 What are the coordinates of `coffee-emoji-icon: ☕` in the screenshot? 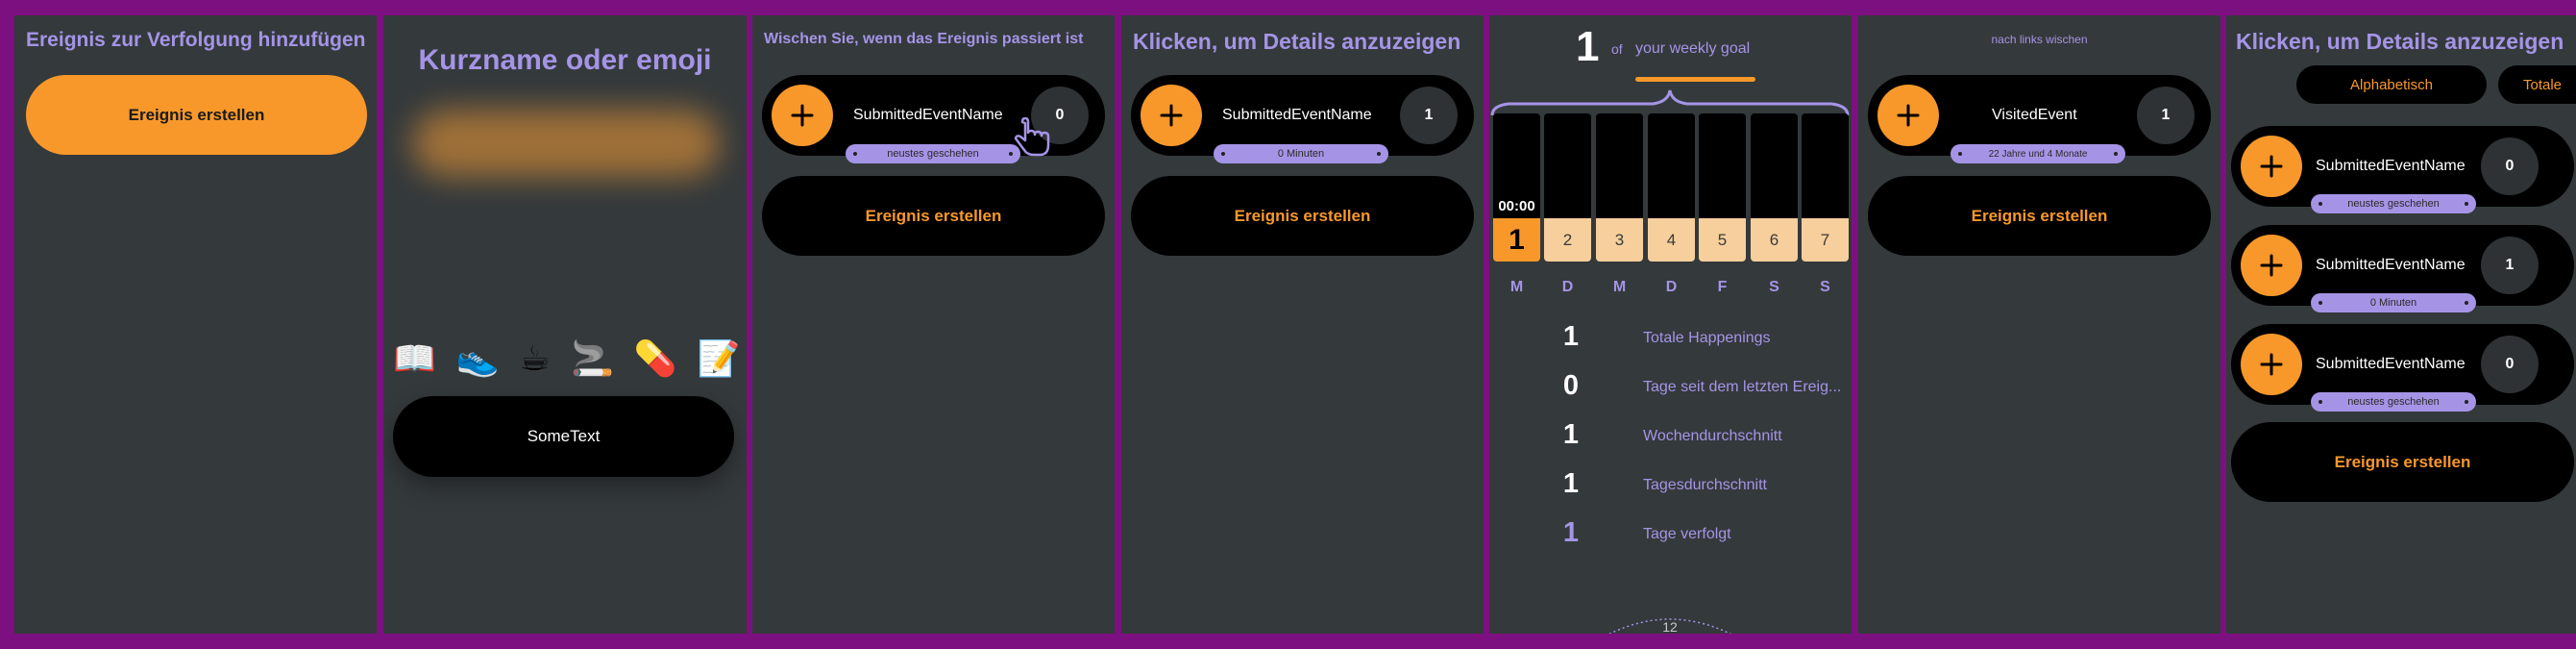 It's located at (535, 362).